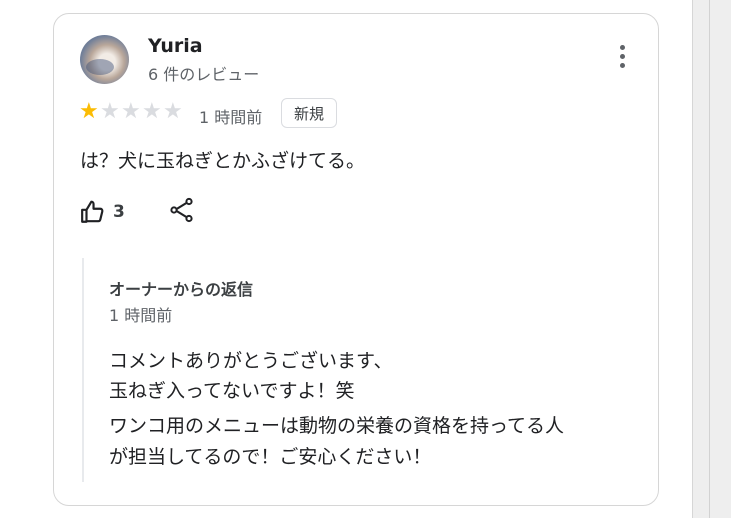  I want to click on more-vert-icon, so click(623, 57).